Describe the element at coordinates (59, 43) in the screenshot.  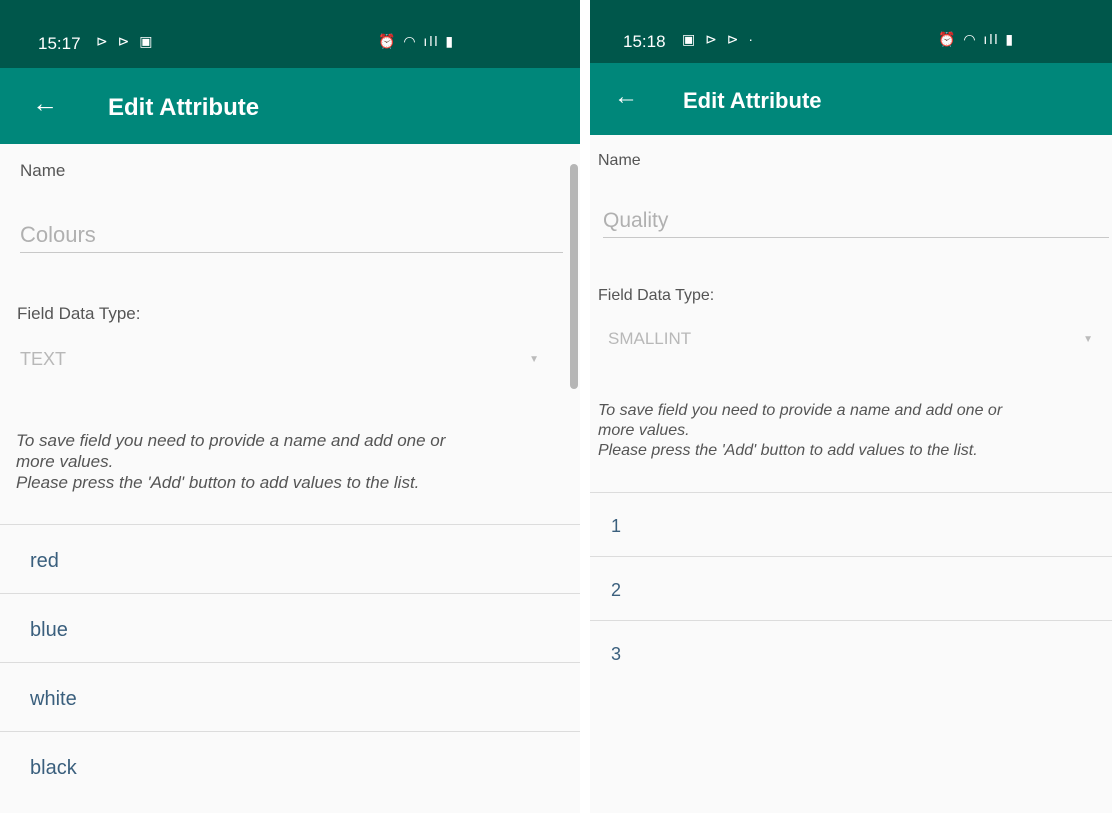
I see `status-time: 15:17` at that location.